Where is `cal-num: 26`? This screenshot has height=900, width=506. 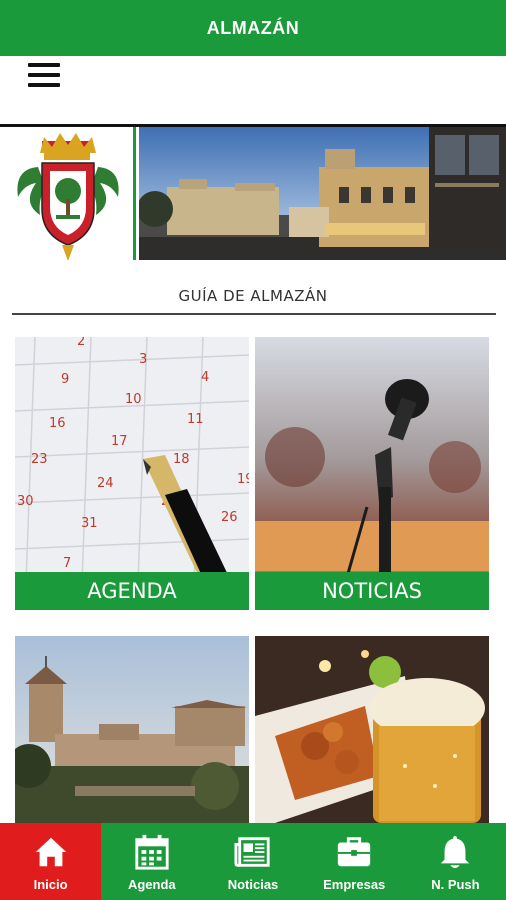
cal-num: 26 is located at coordinates (229, 517).